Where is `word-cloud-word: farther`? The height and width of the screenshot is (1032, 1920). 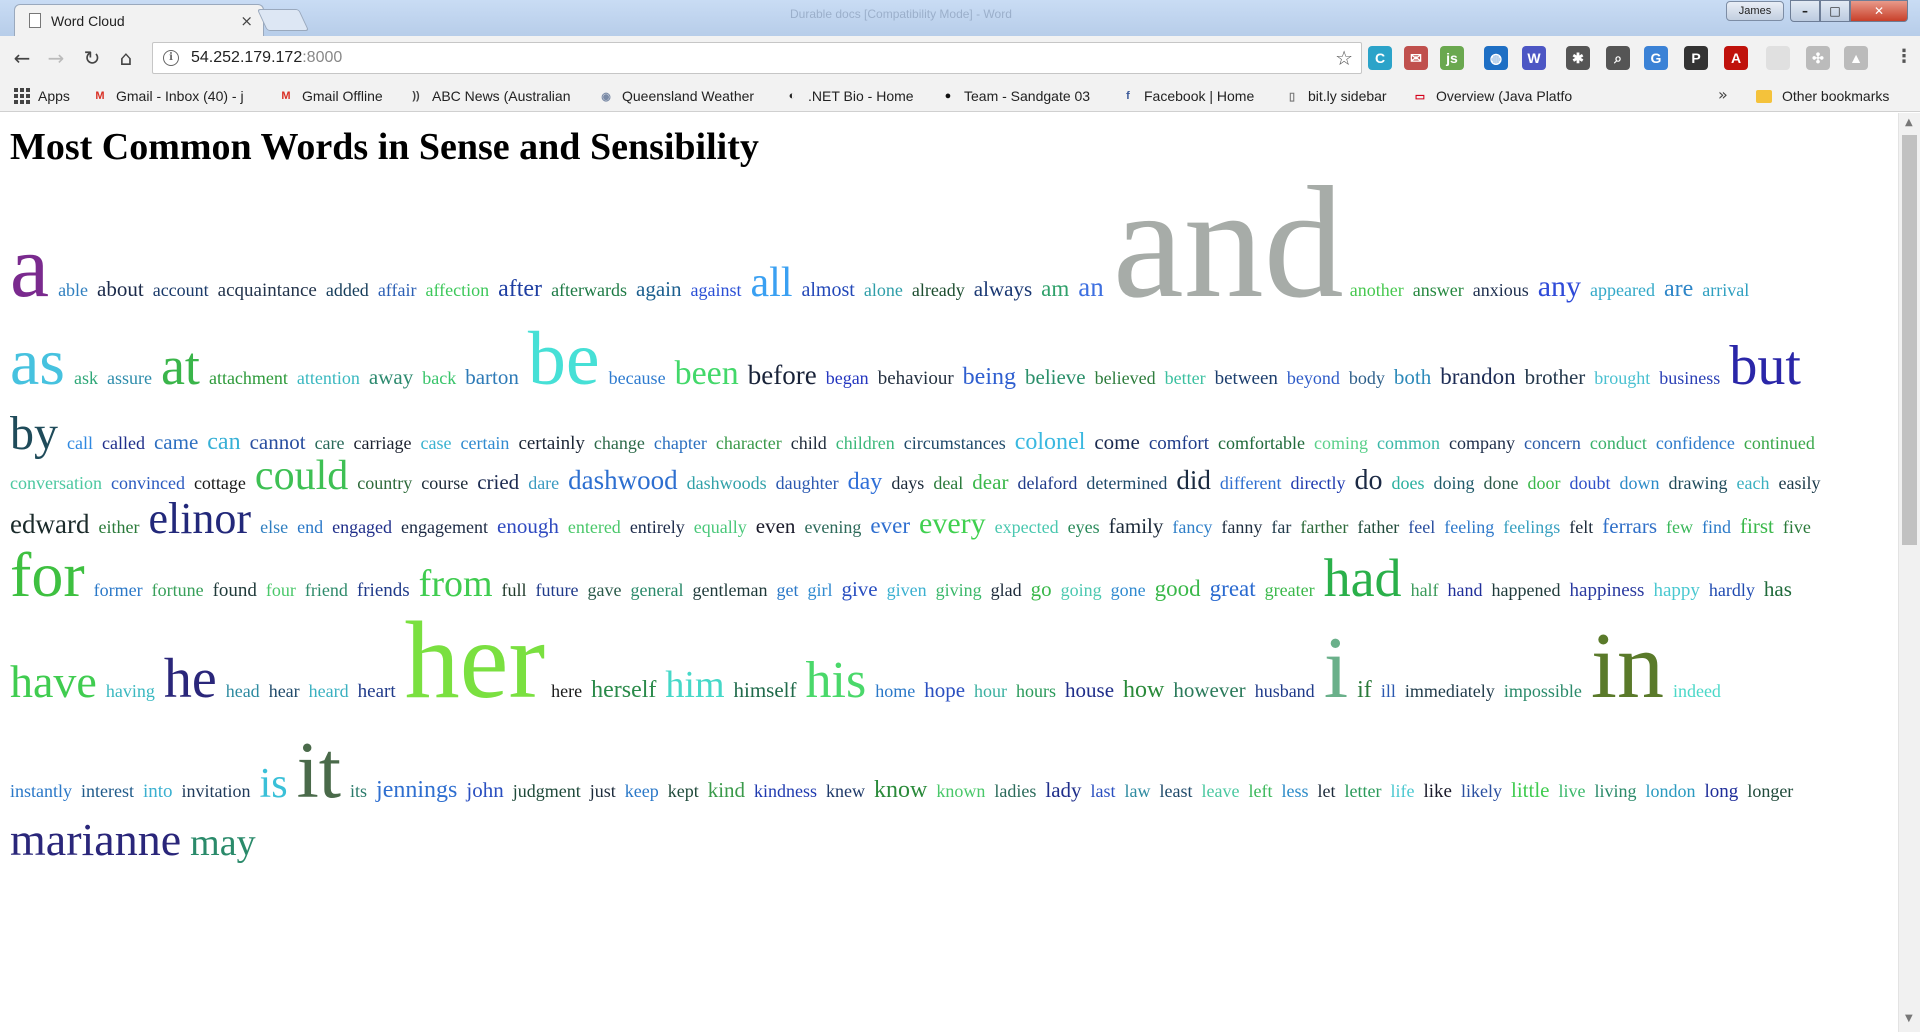 word-cloud-word: farther is located at coordinates (1324, 526).